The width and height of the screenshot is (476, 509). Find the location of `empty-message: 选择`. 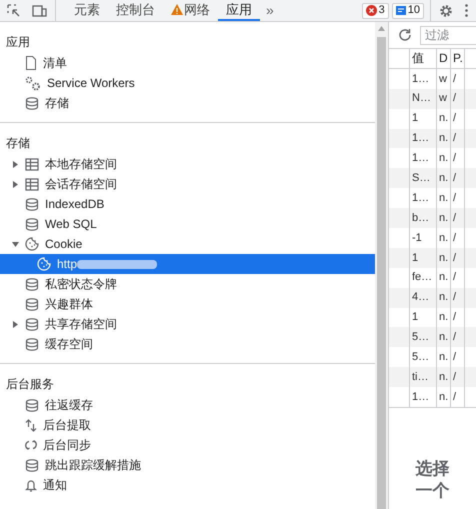

empty-message: 选择 is located at coordinates (433, 469).